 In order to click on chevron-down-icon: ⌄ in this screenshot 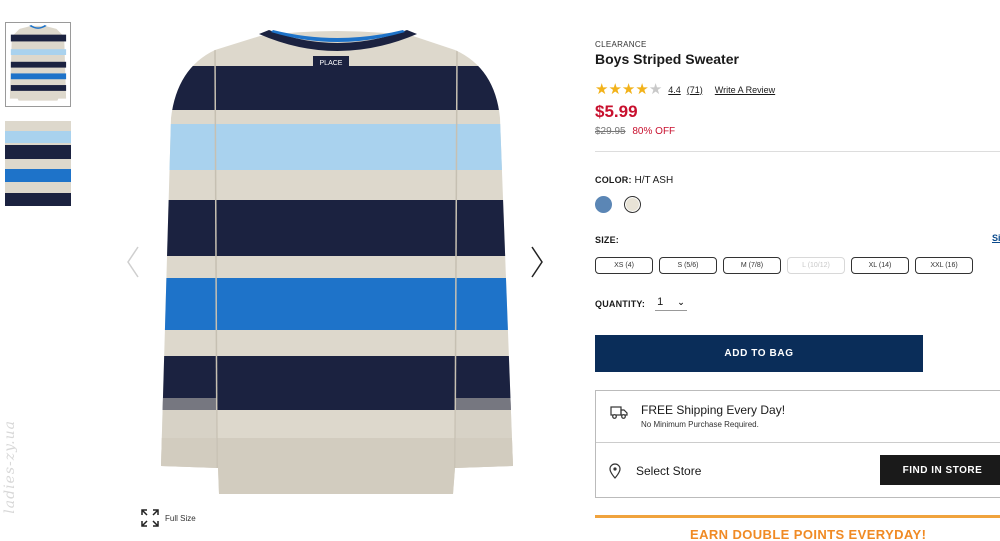, I will do `click(681, 301)`.